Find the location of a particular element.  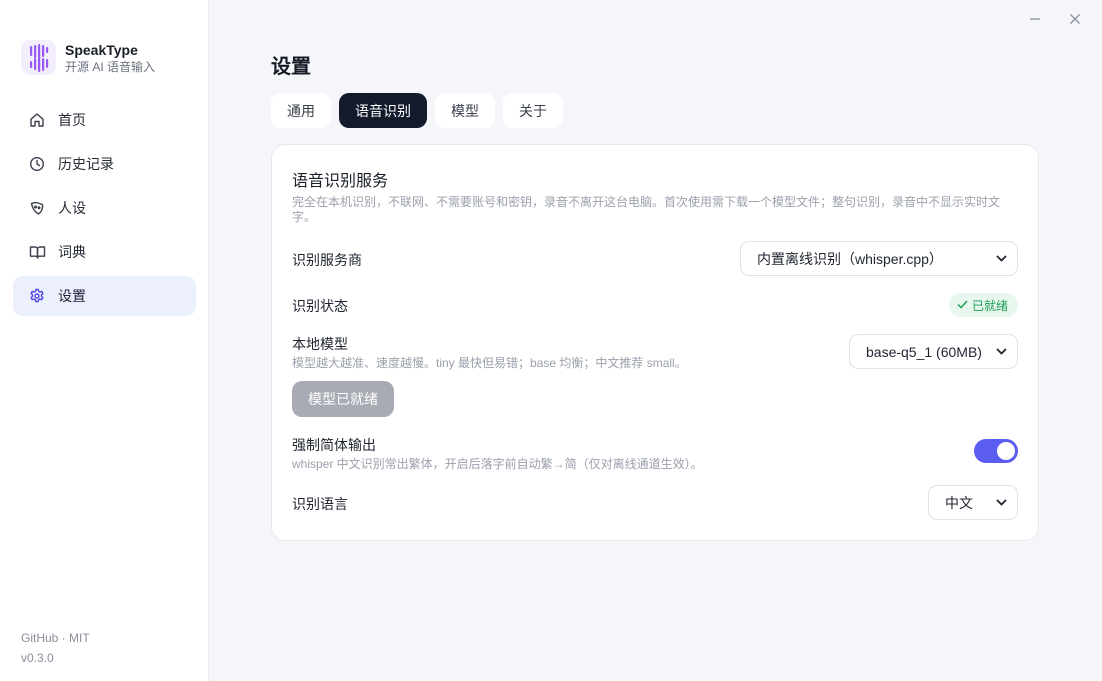

status-badge-text: 已就绪 is located at coordinates (989, 305).